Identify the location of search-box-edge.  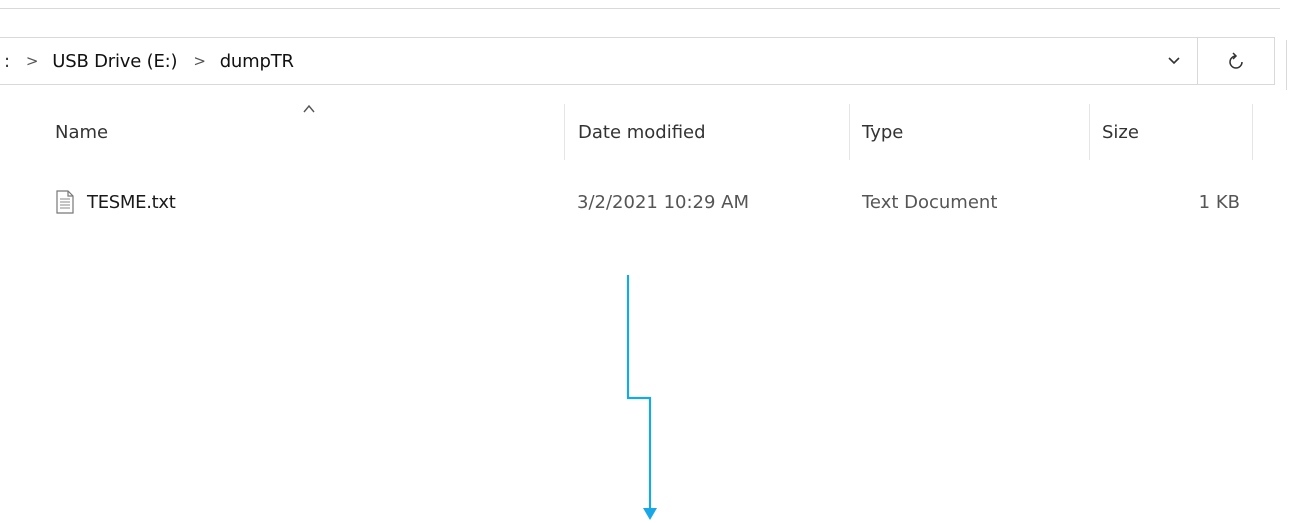
(1286, 65).